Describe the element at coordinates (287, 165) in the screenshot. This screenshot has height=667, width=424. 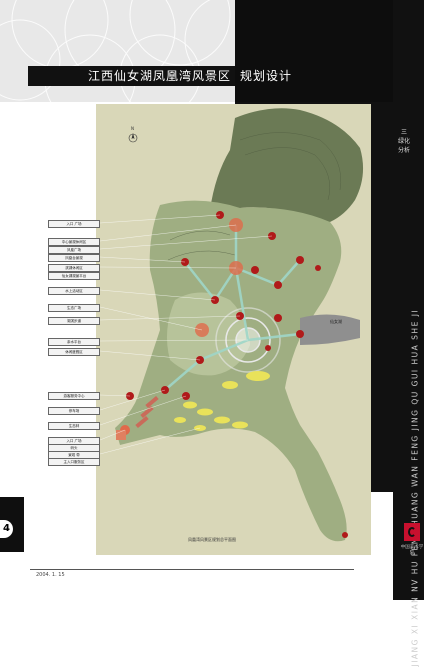
I see `hill-terrain` at that location.